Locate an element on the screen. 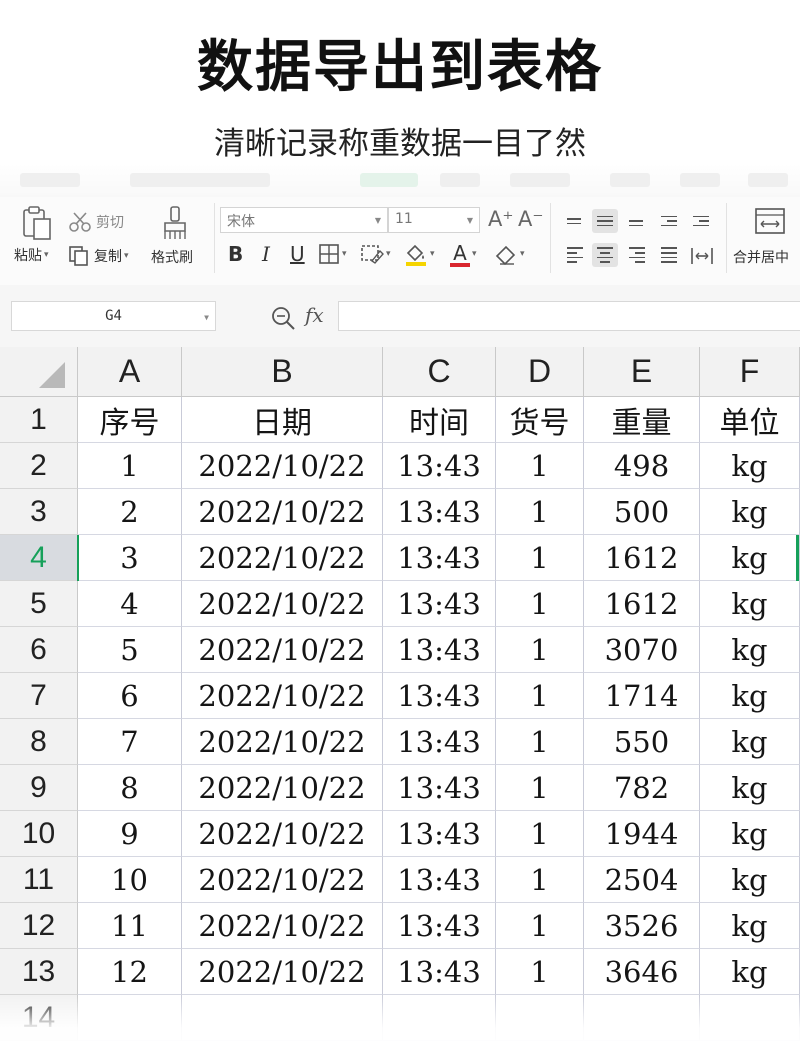  table-cell: 3646 is located at coordinates (642, 972).